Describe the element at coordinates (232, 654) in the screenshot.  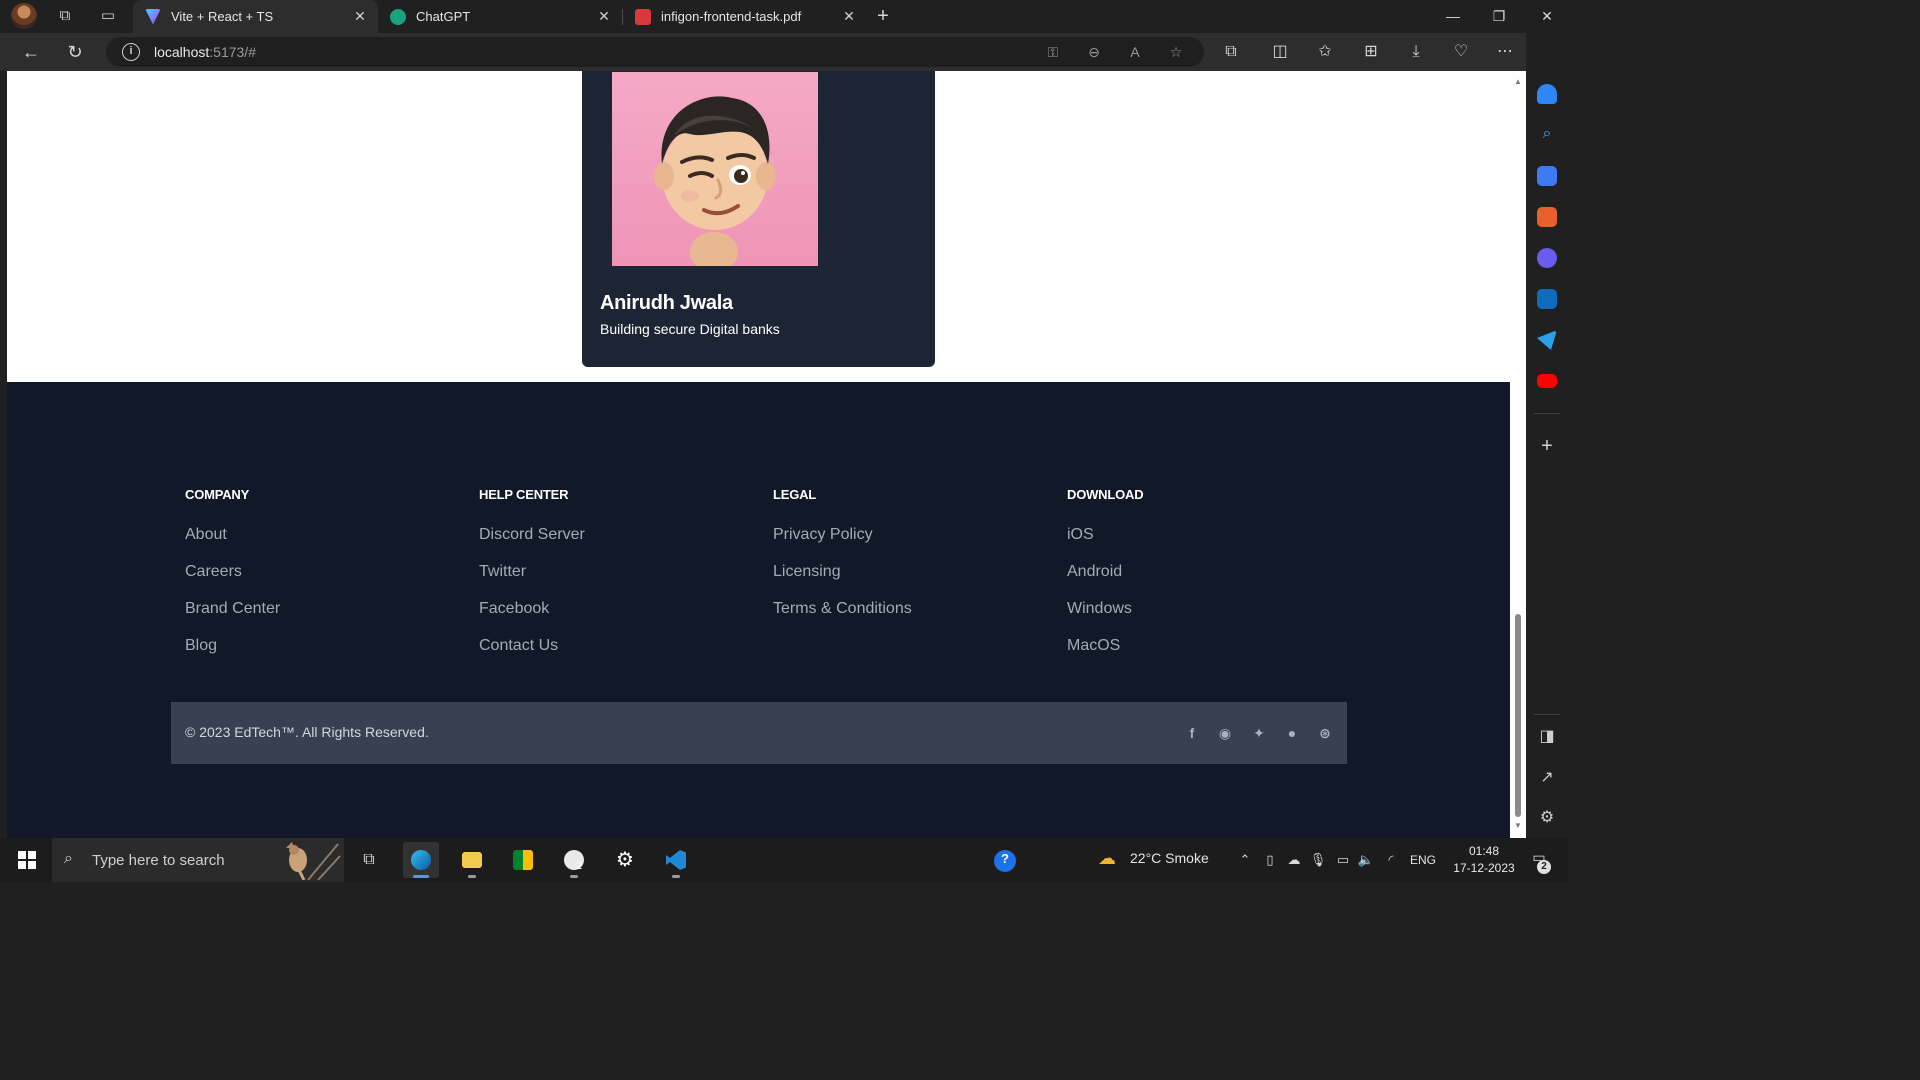
I see `footer-link-blog: Blog` at that location.